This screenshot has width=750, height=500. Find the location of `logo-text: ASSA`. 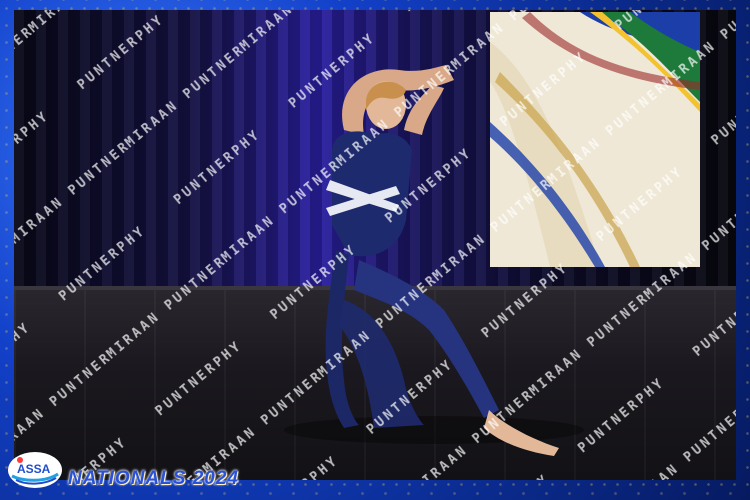

logo-text: ASSA is located at coordinates (34, 469).